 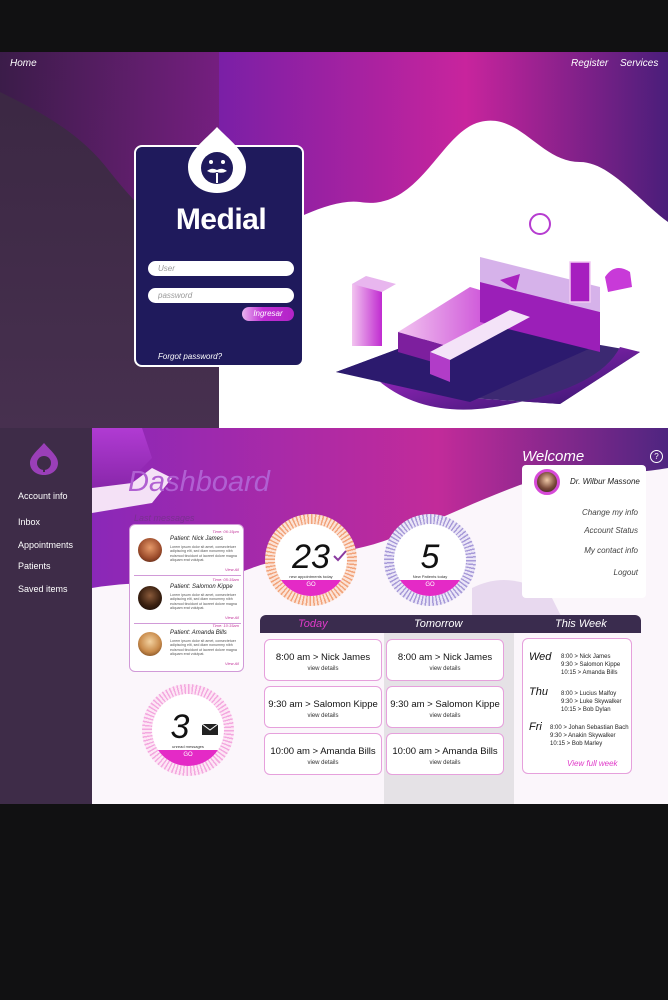 What do you see at coordinates (187, 575) in the screenshot?
I see `divider` at bounding box center [187, 575].